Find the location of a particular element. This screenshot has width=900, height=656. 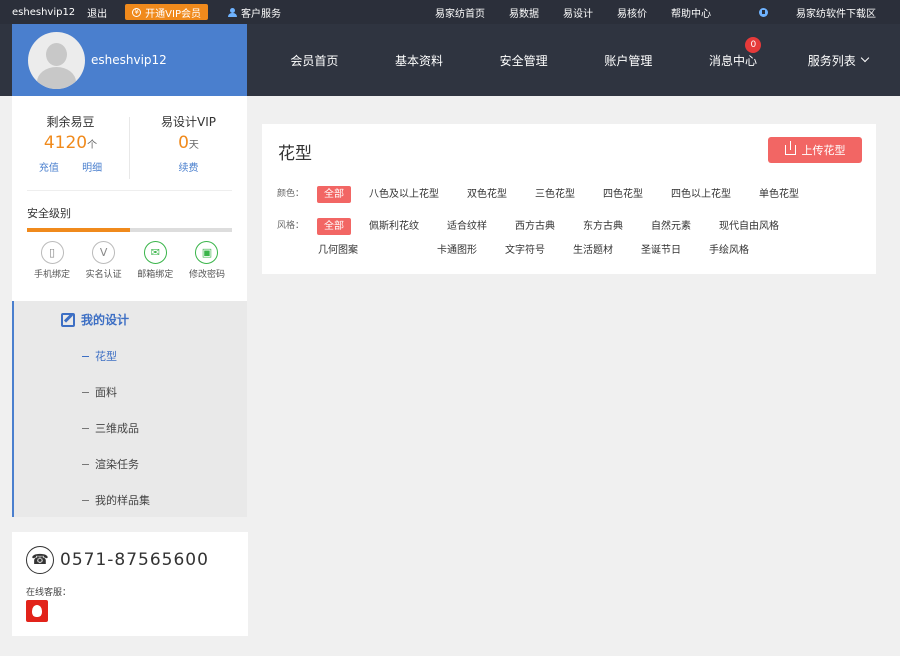

nav-security: 安全管理 is located at coordinates (523, 60).